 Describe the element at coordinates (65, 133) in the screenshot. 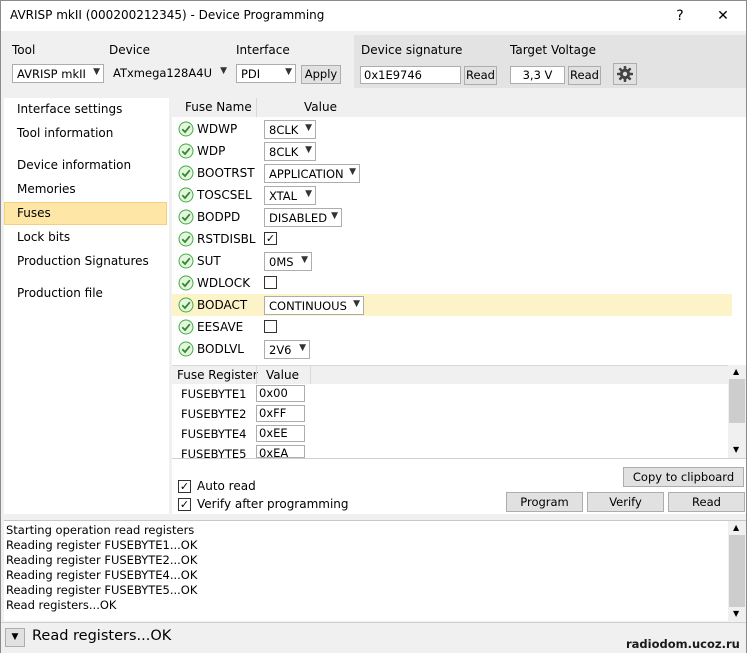

I see `sidebar-item-label: Tool information` at that location.